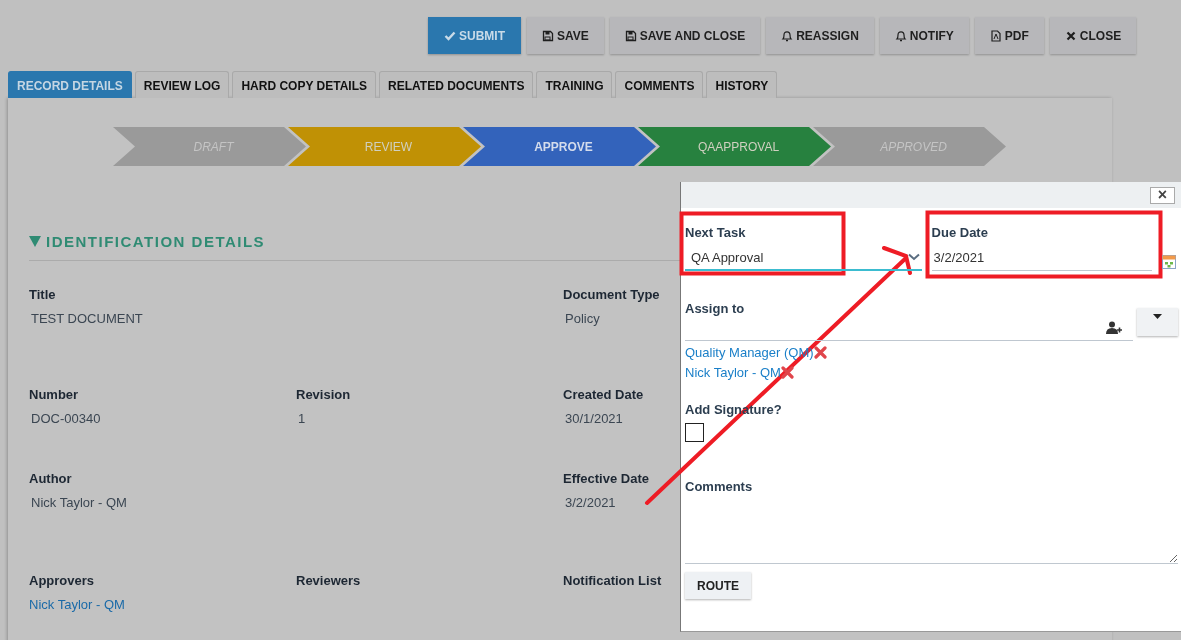 The height and width of the screenshot is (640, 1181). Describe the element at coordinates (960, 232) in the screenshot. I see `field-label: Due Date` at that location.